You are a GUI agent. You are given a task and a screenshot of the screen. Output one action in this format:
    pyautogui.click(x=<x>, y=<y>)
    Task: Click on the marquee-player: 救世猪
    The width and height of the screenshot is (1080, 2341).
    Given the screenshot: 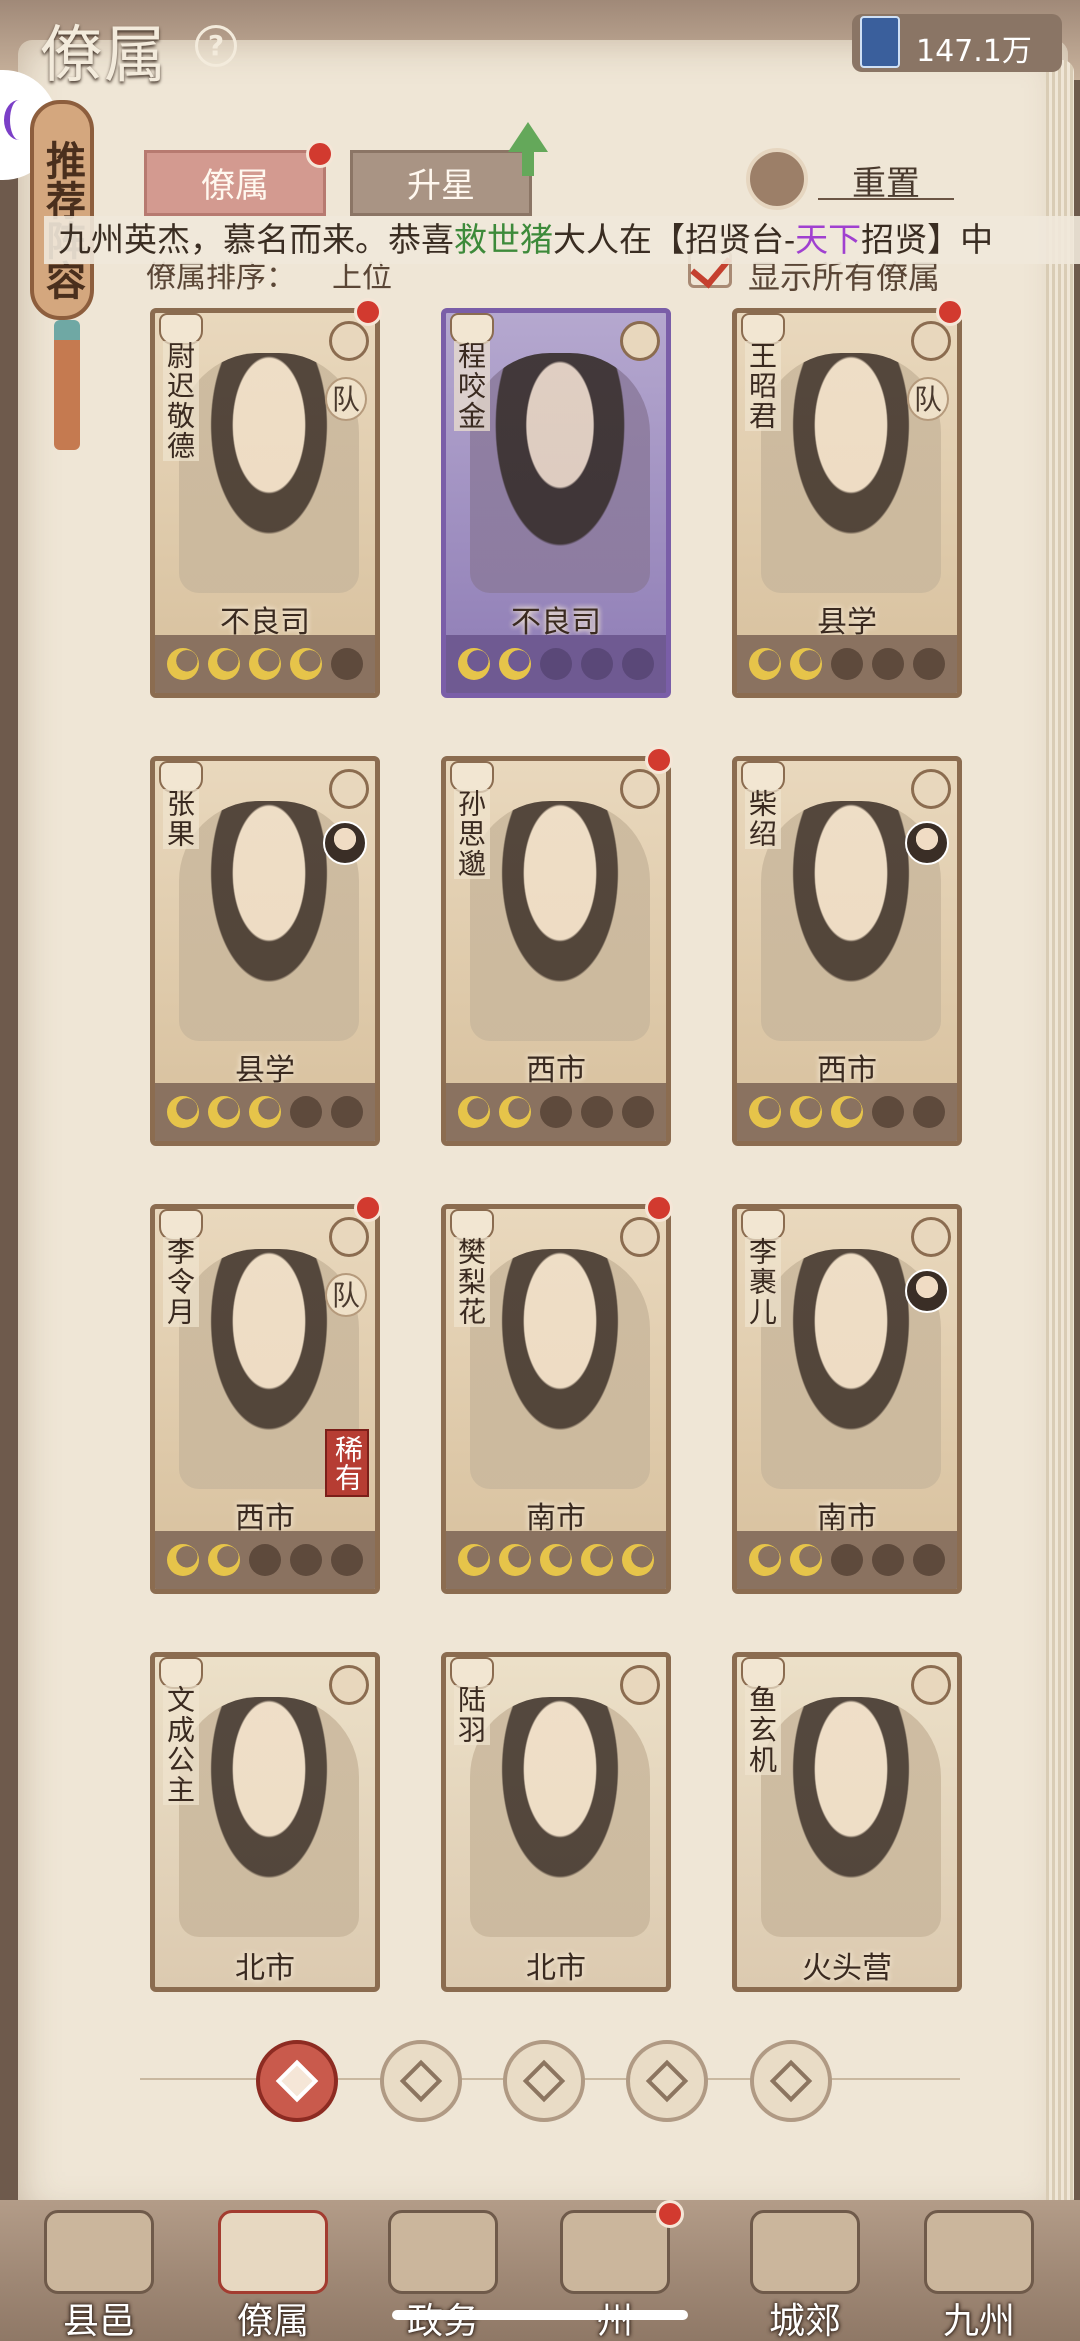 What is the action you would take?
    pyautogui.click(x=503, y=239)
    